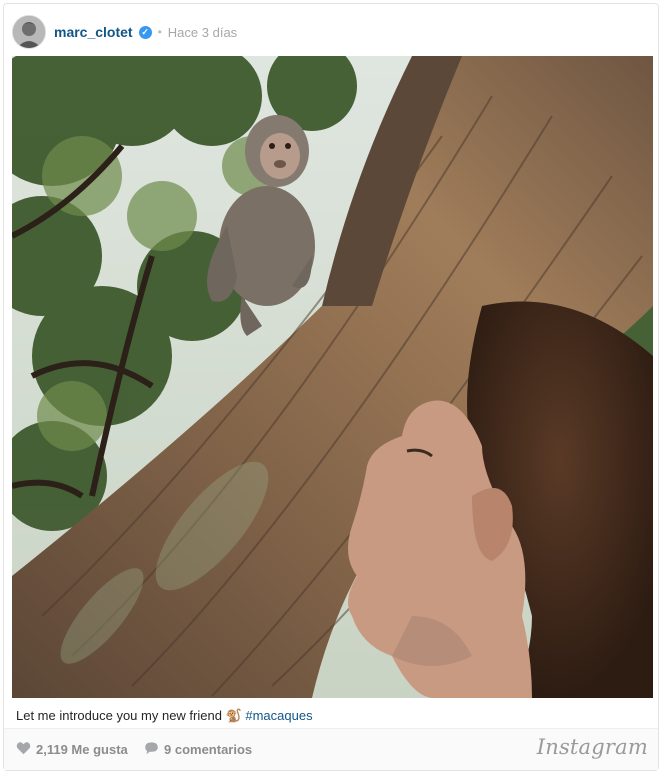  What do you see at coordinates (331, 749) in the screenshot?
I see `post-footer: 2,119 Me gusta 9 comentarios Instagram` at bounding box center [331, 749].